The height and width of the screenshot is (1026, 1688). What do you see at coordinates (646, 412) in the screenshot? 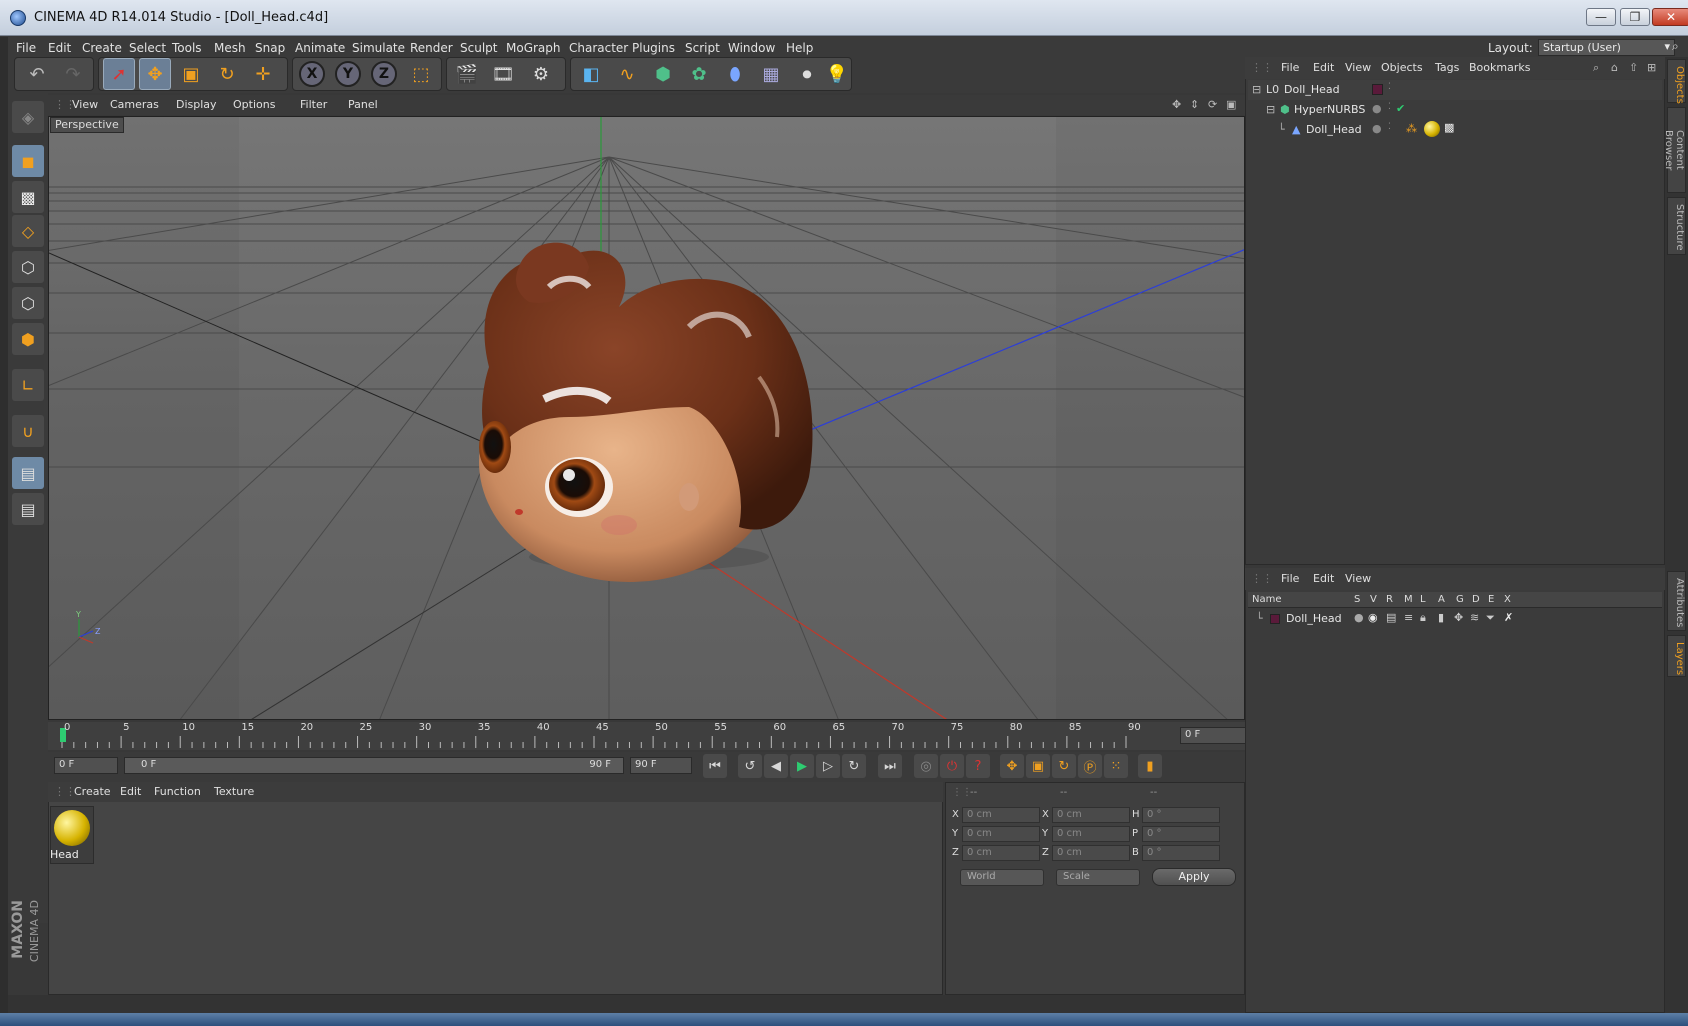
I see `doll-head-model` at bounding box center [646, 412].